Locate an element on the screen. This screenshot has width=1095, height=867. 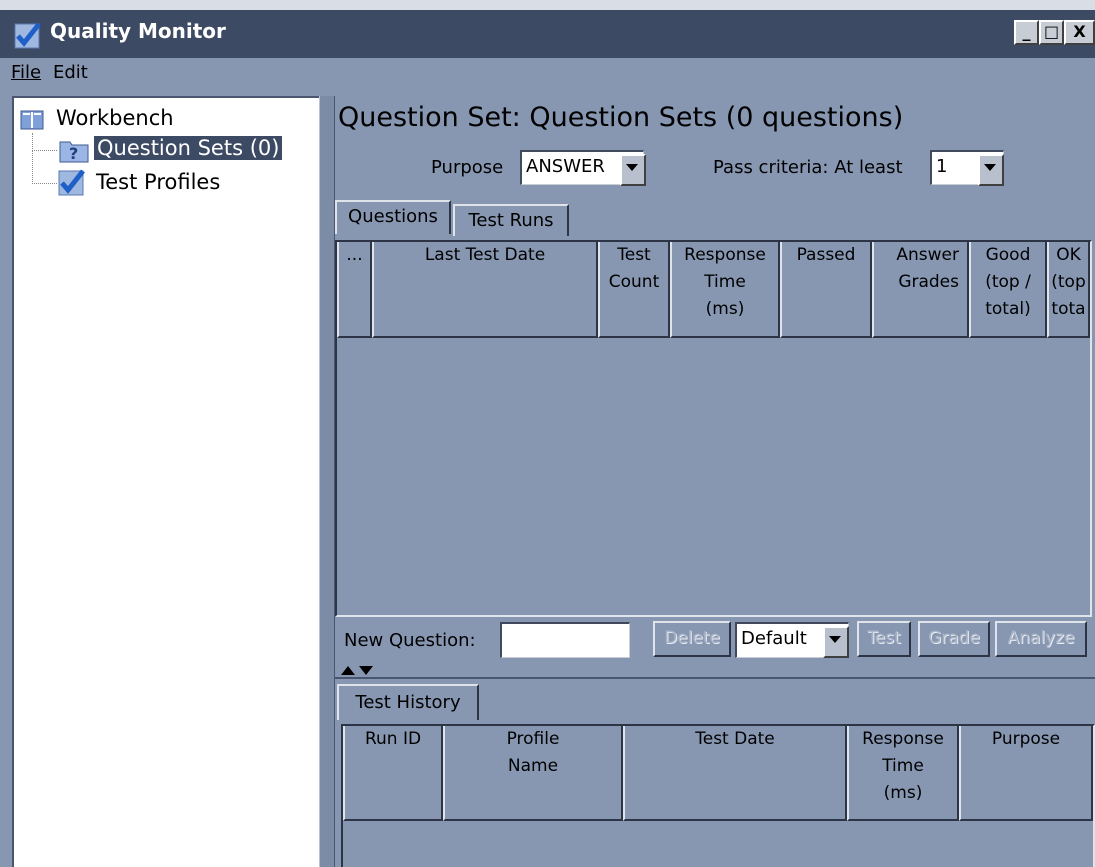
minimize-button: _ is located at coordinates (1026, 32).